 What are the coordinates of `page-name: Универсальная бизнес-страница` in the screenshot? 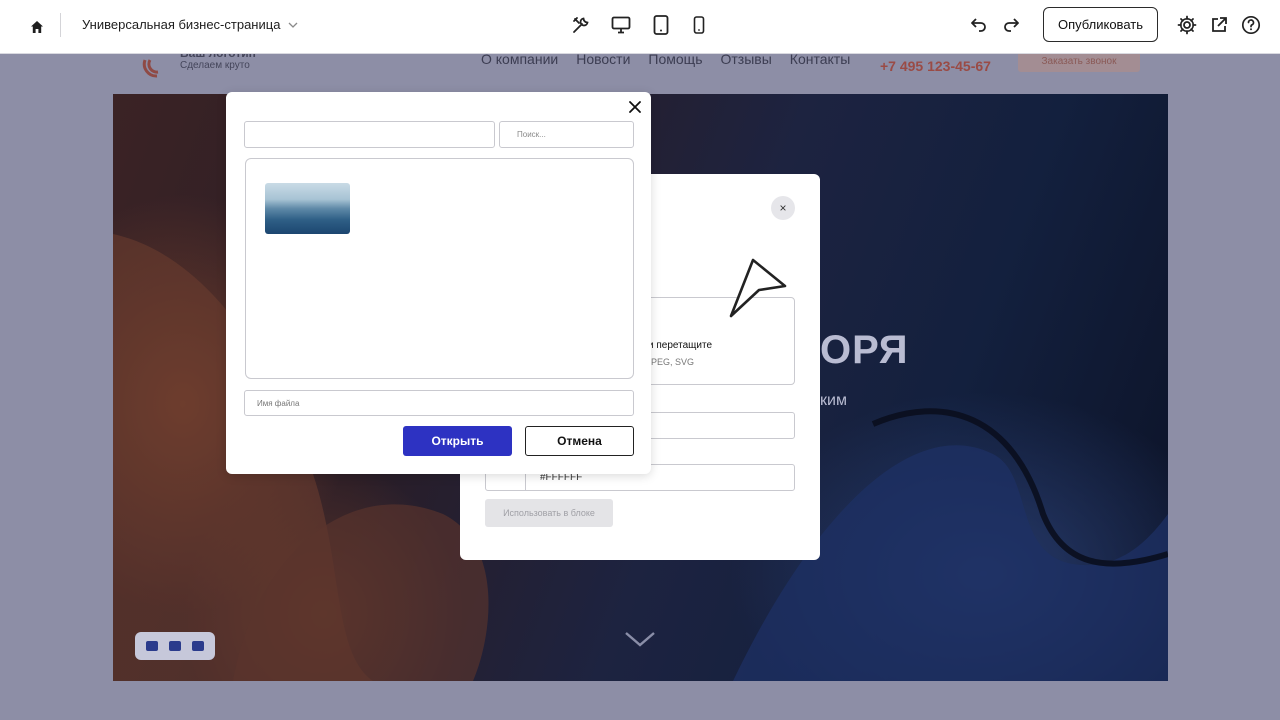 It's located at (181, 24).